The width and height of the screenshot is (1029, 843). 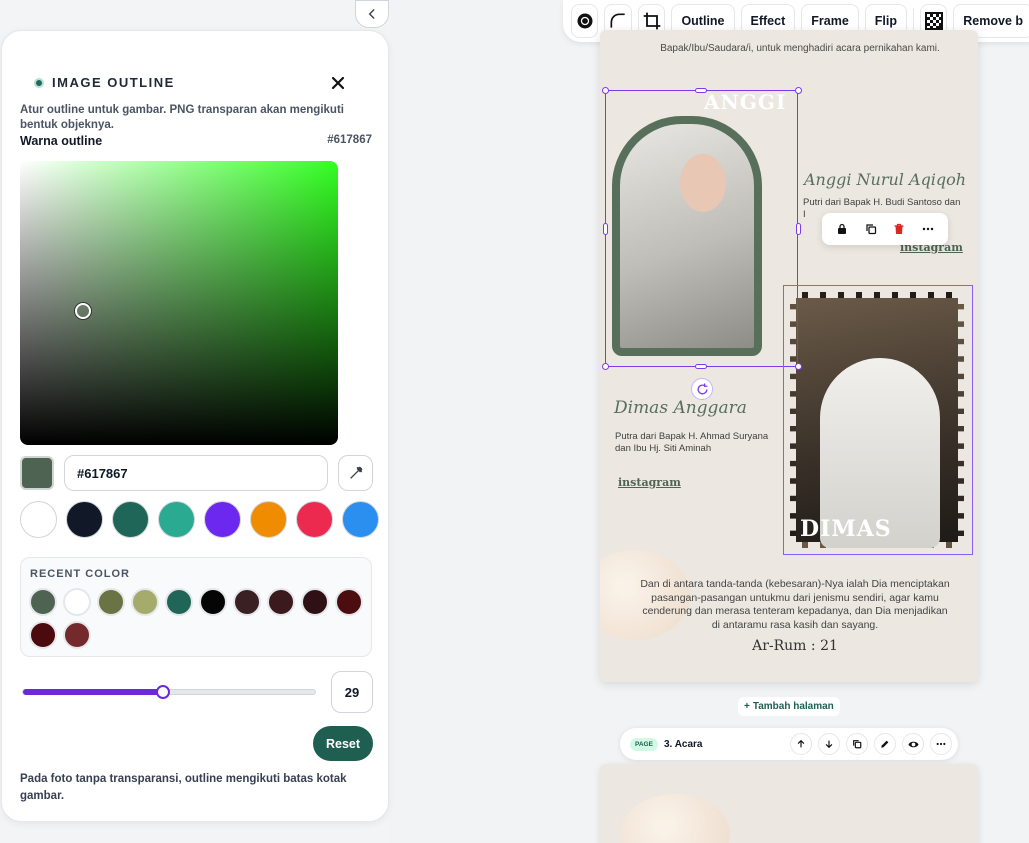 I want to click on eye-icon, so click(x=913, y=744).